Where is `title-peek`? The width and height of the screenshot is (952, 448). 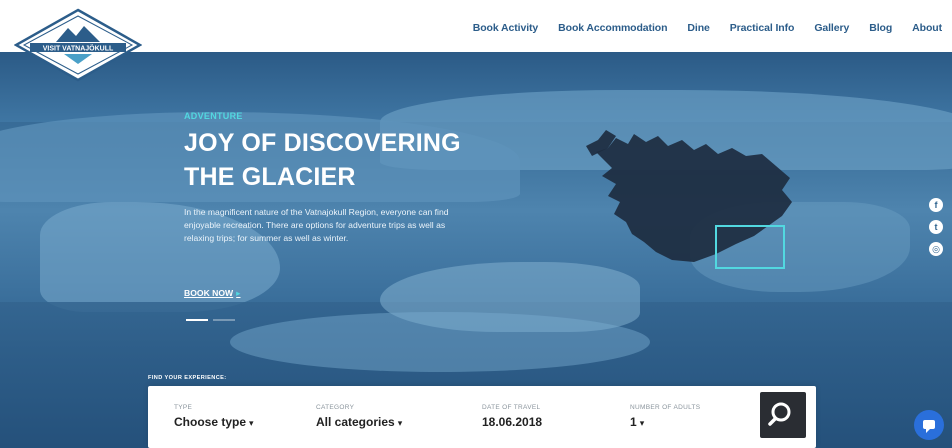 title-peek is located at coordinates (507, 4).